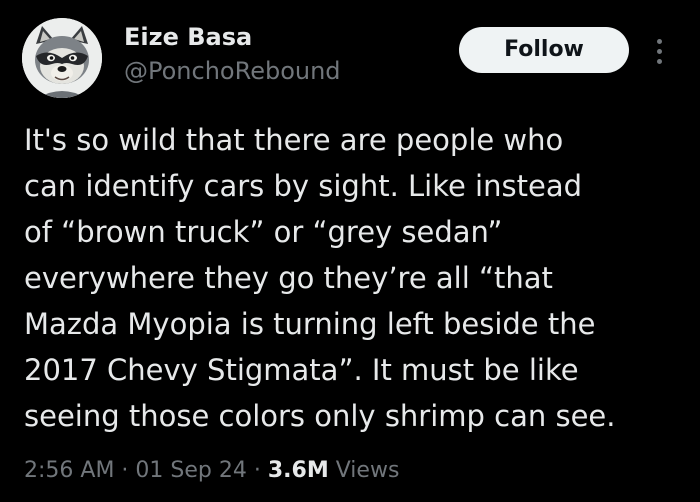 Image resolution: width=700 pixels, height=502 pixels. Describe the element at coordinates (303, 186) in the screenshot. I see `tweet-text-line: can identify cars by sight. Like instead` at that location.